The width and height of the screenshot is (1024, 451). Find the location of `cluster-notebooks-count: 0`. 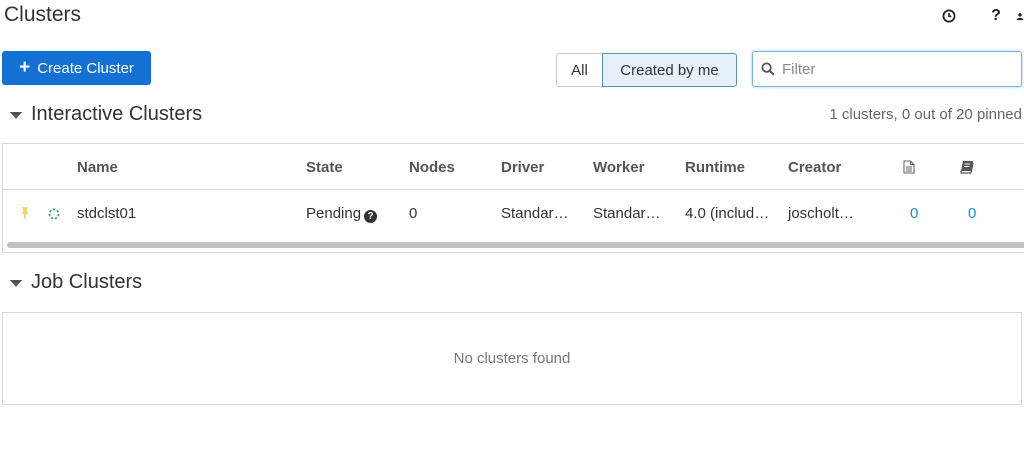

cluster-notebooks-count: 0 is located at coordinates (914, 213).